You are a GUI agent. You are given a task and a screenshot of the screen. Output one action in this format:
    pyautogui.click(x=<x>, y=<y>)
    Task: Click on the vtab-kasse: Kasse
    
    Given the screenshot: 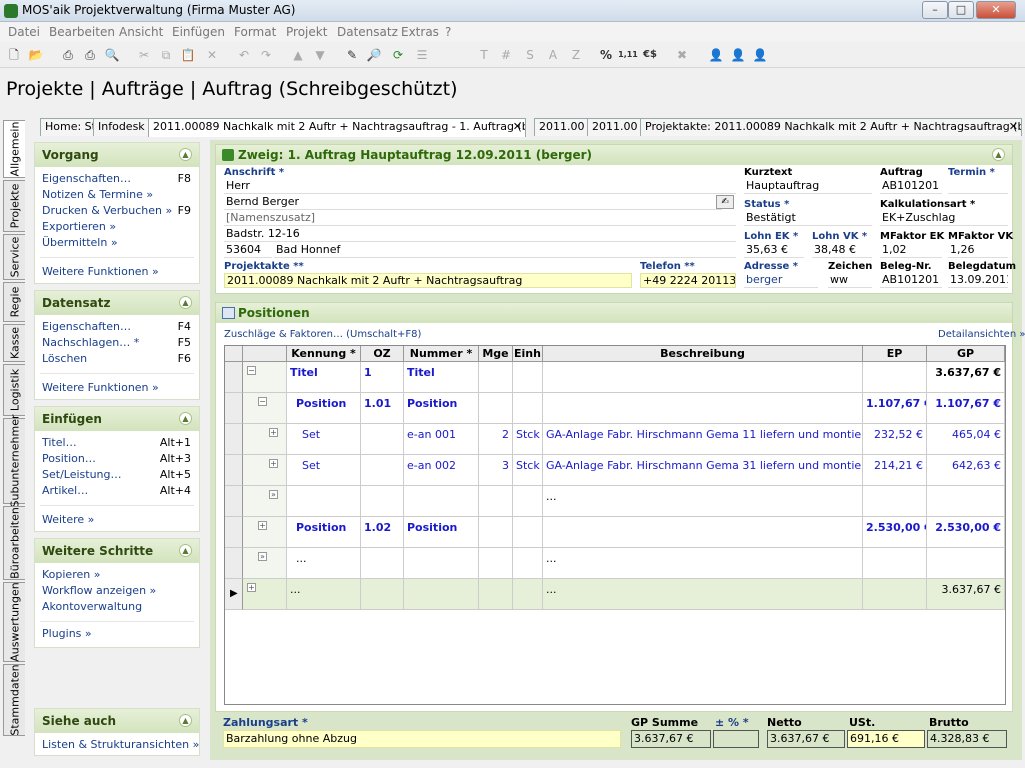 What is the action you would take?
    pyautogui.click(x=14, y=343)
    